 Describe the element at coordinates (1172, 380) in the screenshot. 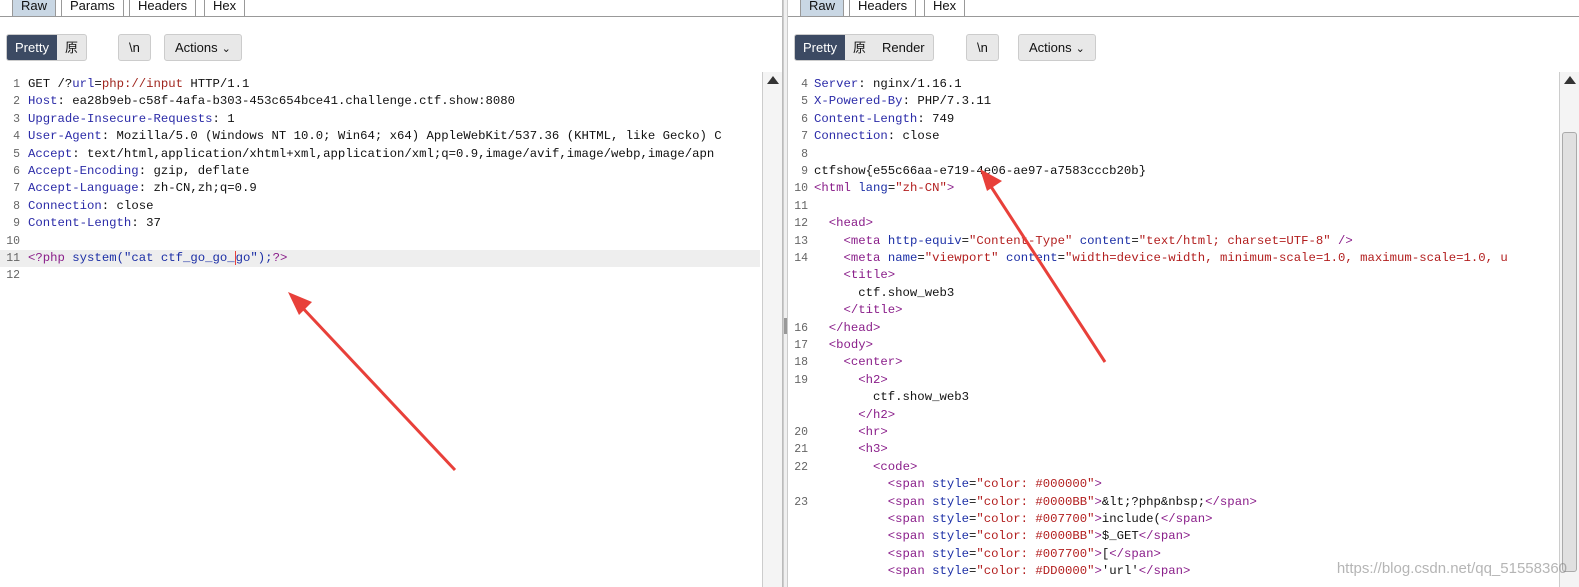

I see `code-line: 19 <h2>` at that location.